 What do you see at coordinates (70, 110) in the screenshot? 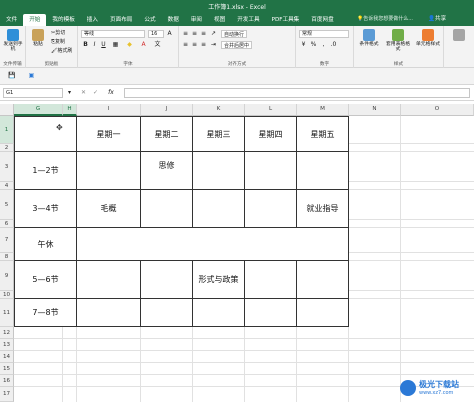
I see `column-header-h: H` at bounding box center [70, 110].